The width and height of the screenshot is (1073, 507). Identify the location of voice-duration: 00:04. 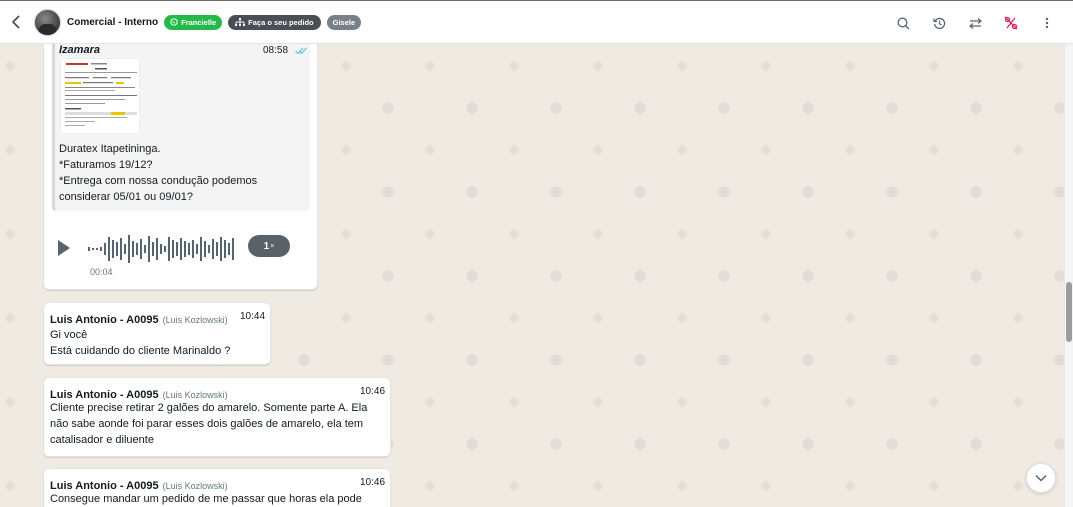
(101, 272).